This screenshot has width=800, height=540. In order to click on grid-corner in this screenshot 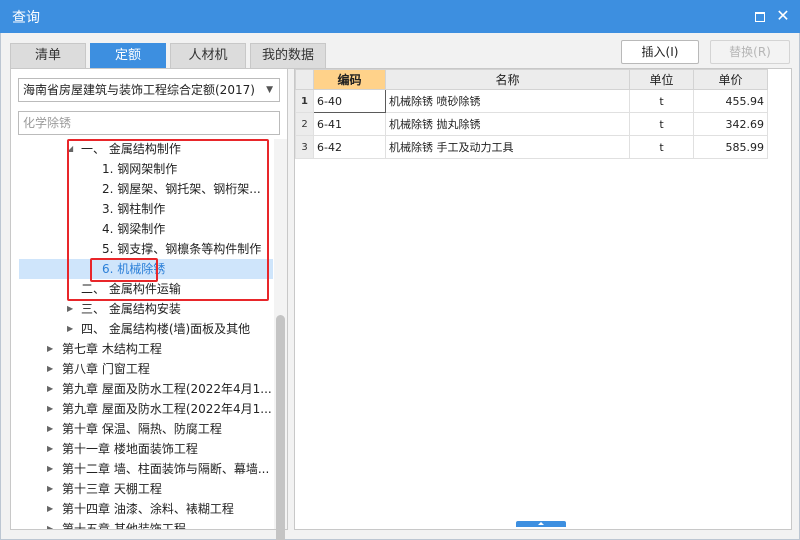, I will do `click(304, 79)`.